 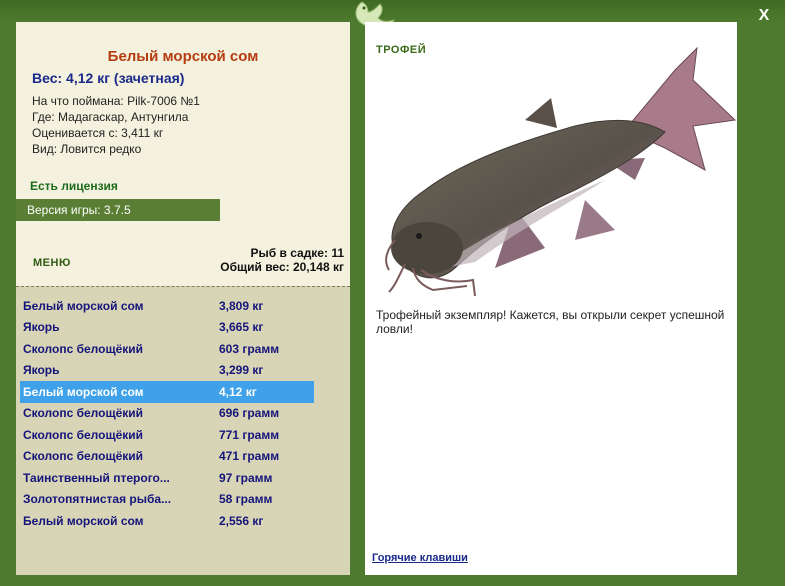 I want to click on fish-list-row: Сколопс белощёкий 696 грамм, so click(x=167, y=414).